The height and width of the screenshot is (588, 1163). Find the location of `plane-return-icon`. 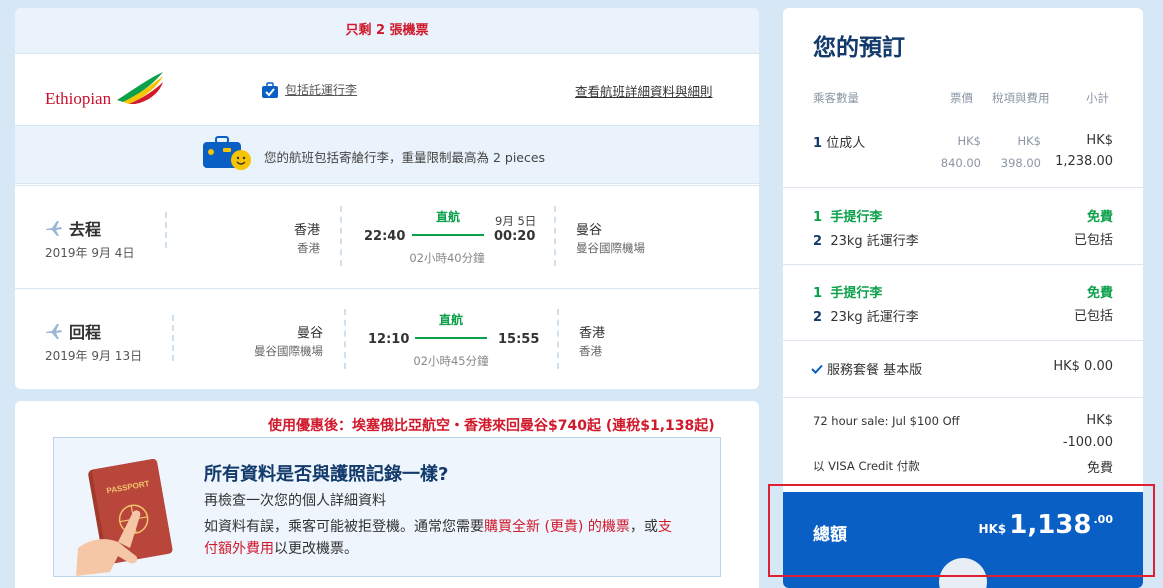

plane-return-icon is located at coordinates (54, 331).